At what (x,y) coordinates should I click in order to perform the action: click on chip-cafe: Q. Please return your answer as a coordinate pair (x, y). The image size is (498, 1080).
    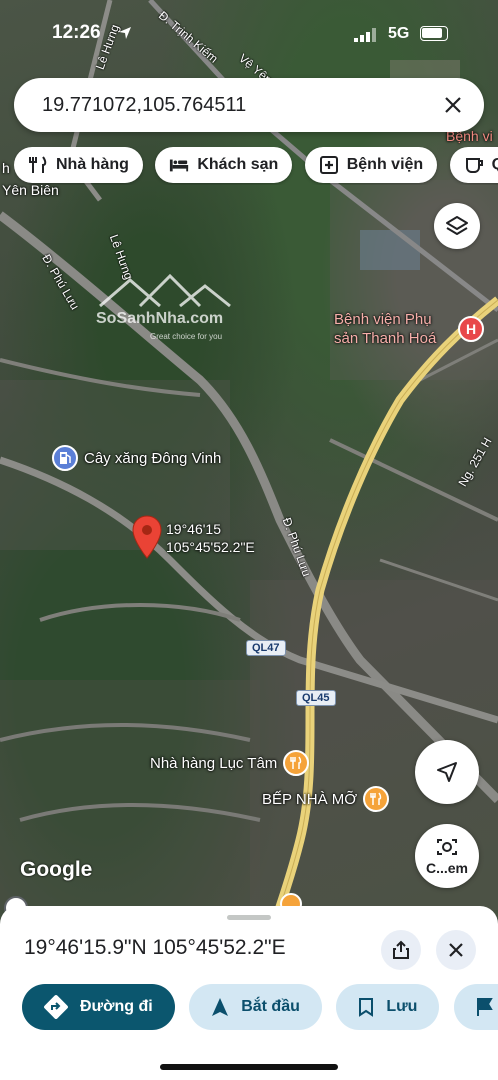
    Looking at the image, I should click on (473, 165).